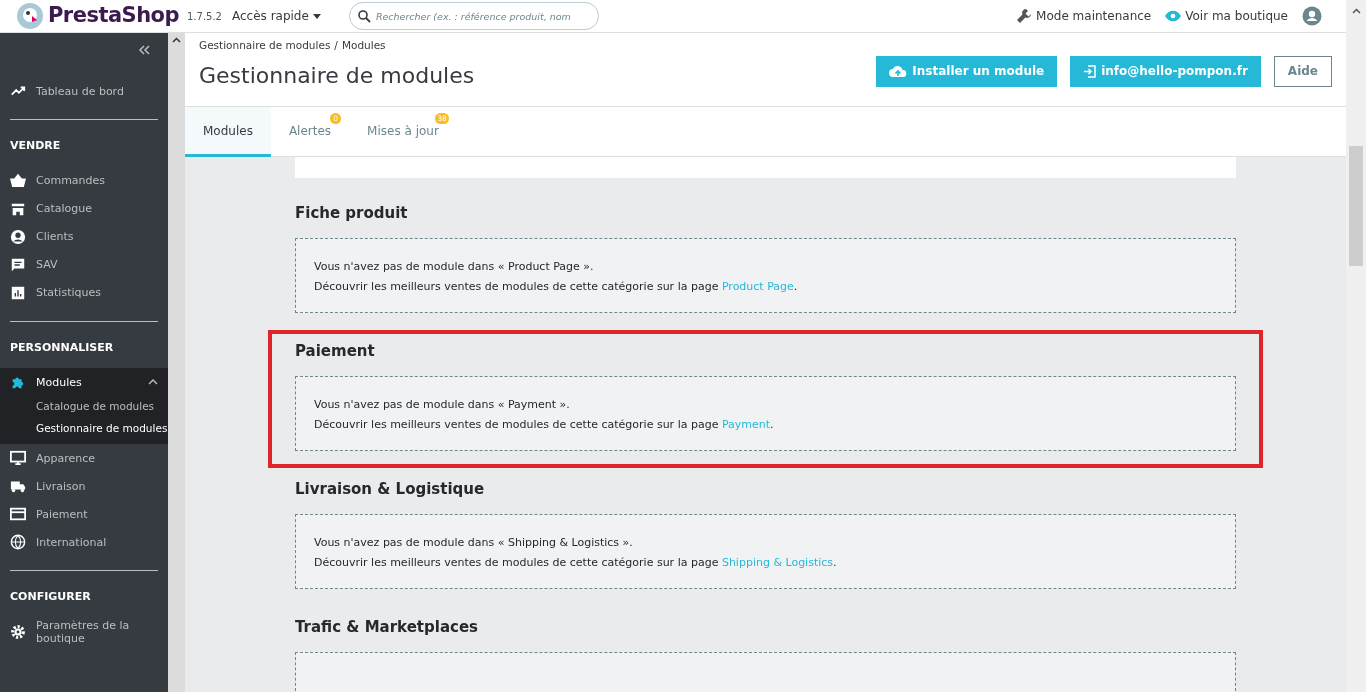  I want to click on caret-icon, so click(316, 16).